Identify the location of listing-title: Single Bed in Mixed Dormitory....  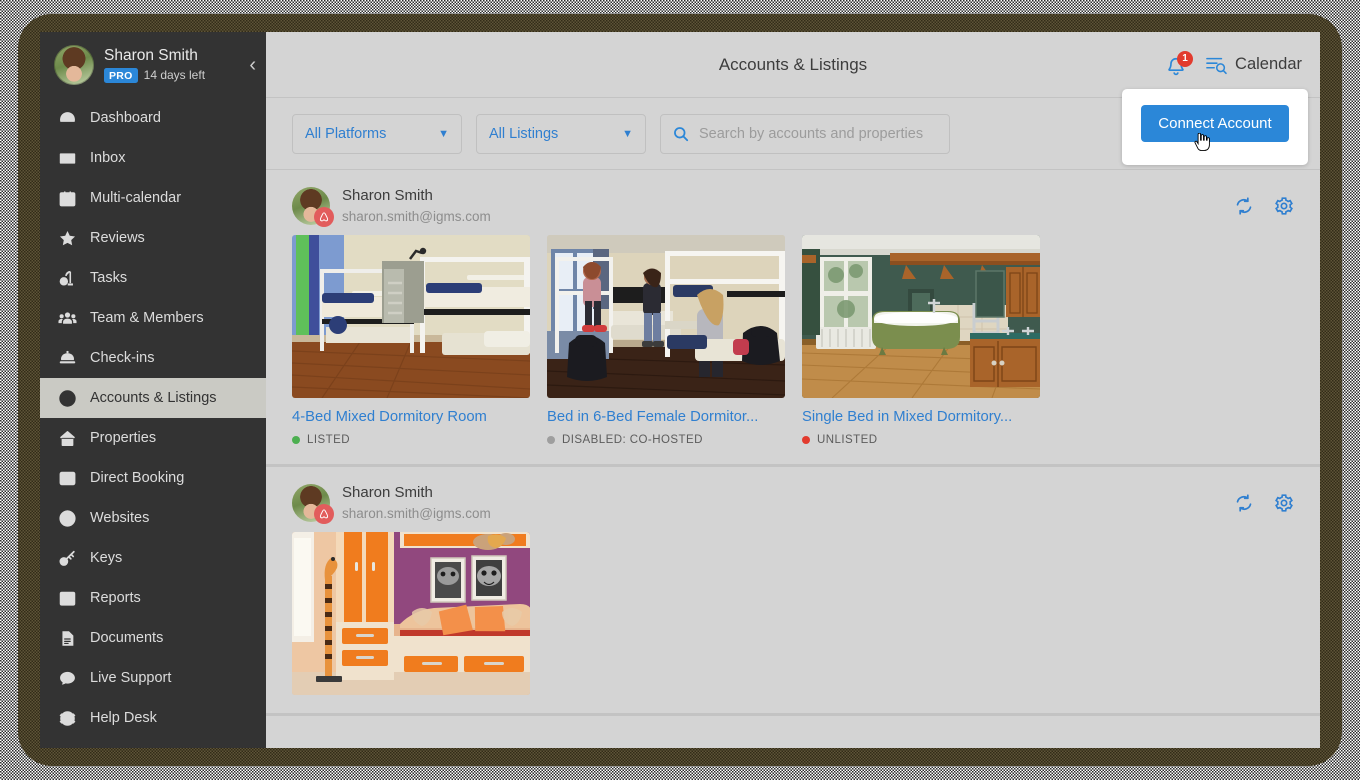
(921, 417).